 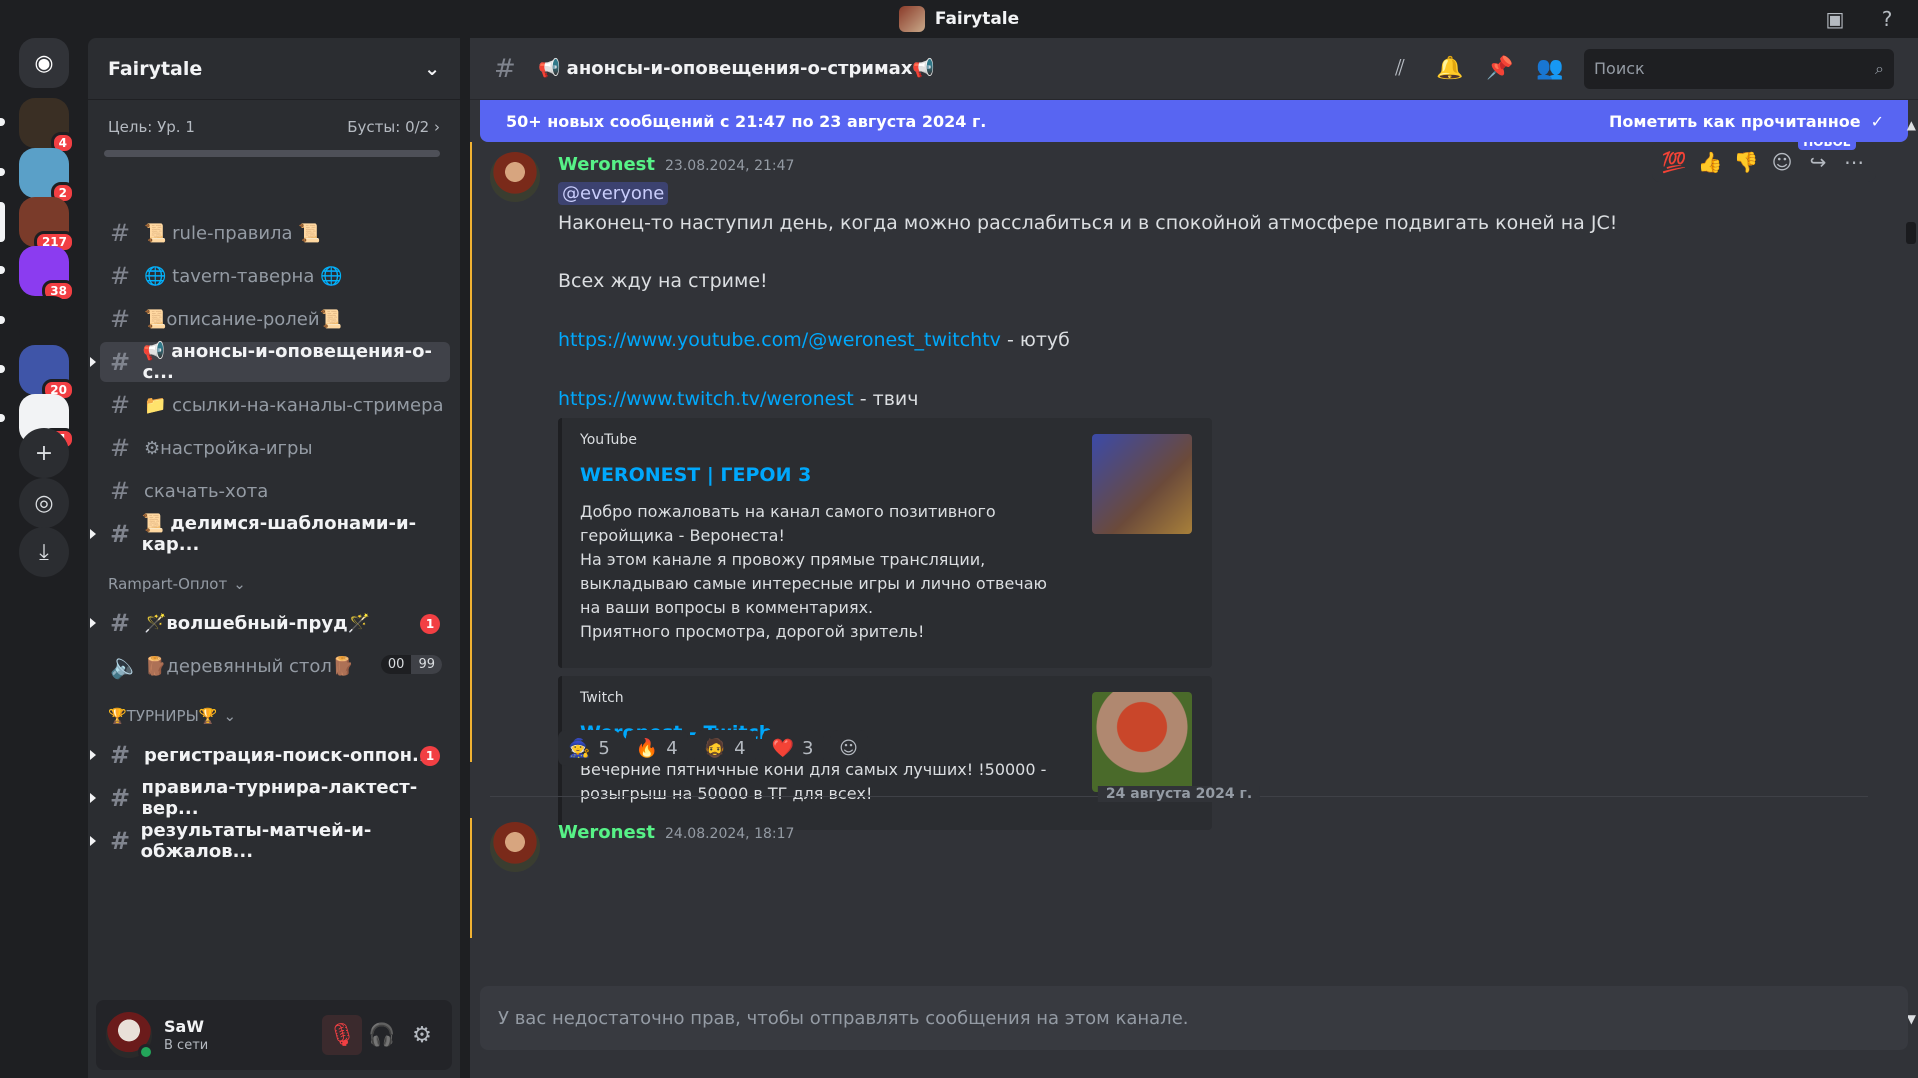 What do you see at coordinates (2, 222) in the screenshot?
I see `selected-server-indicator` at bounding box center [2, 222].